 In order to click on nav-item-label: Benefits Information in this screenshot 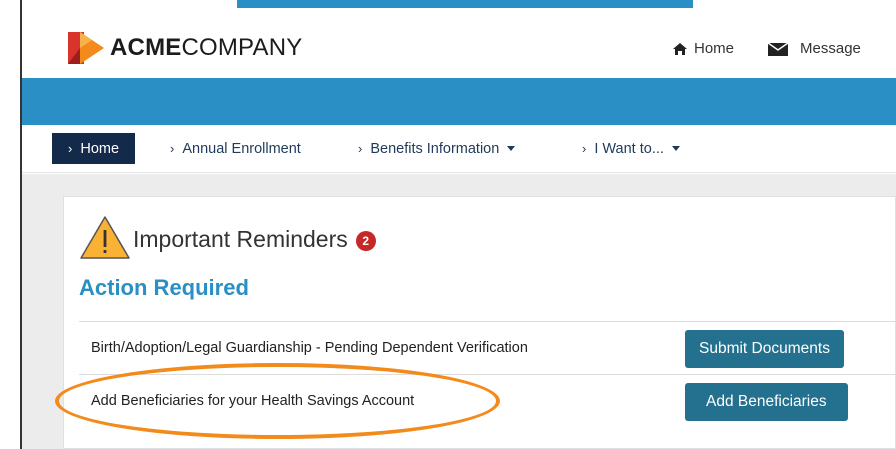, I will do `click(435, 148)`.